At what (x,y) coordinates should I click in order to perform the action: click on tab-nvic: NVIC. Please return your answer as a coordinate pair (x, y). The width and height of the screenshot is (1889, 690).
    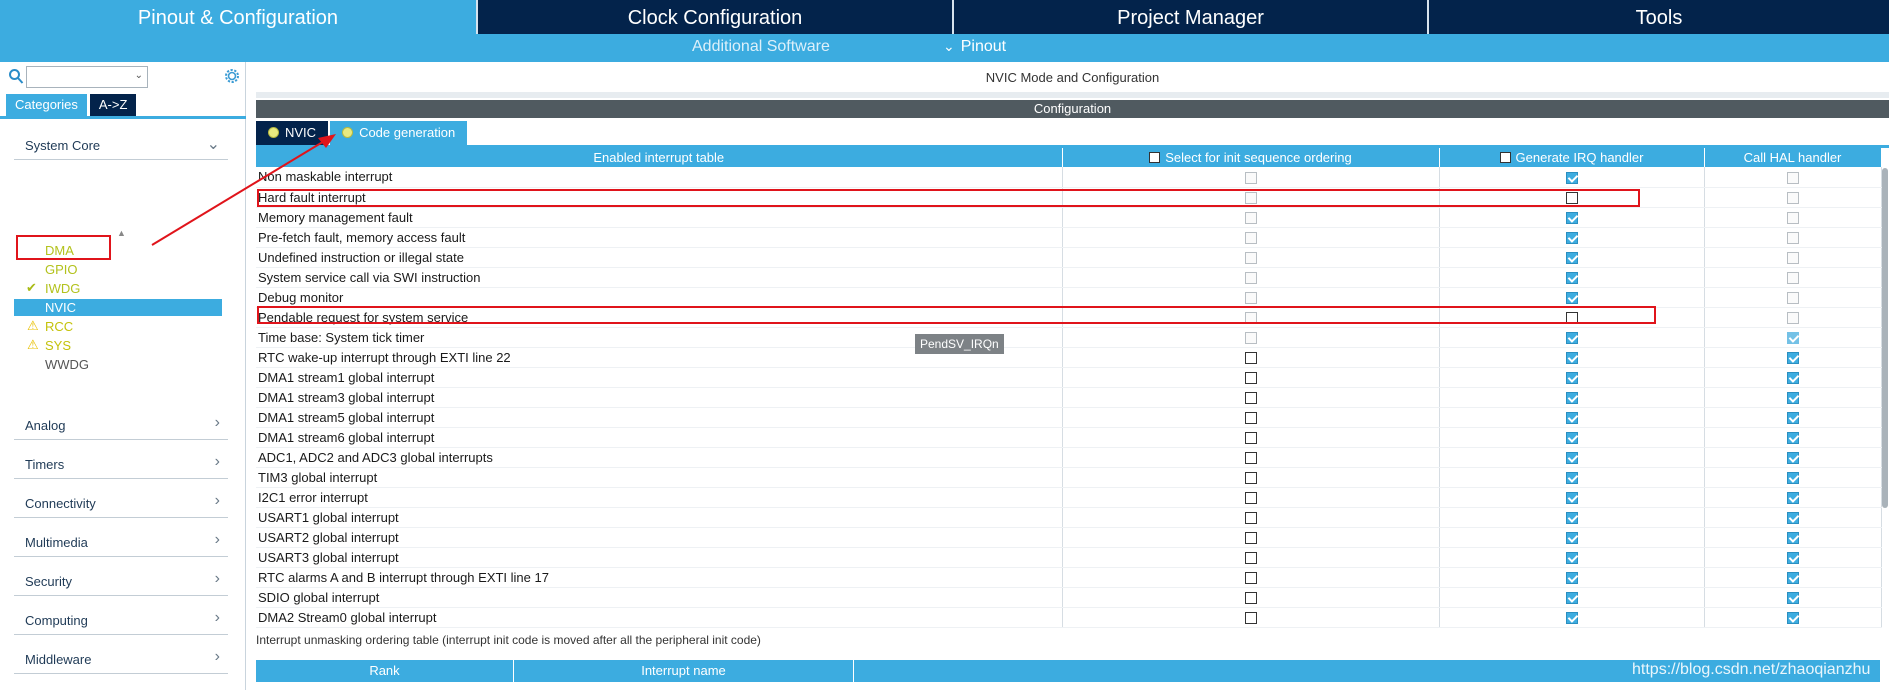
    Looking at the image, I should click on (292, 133).